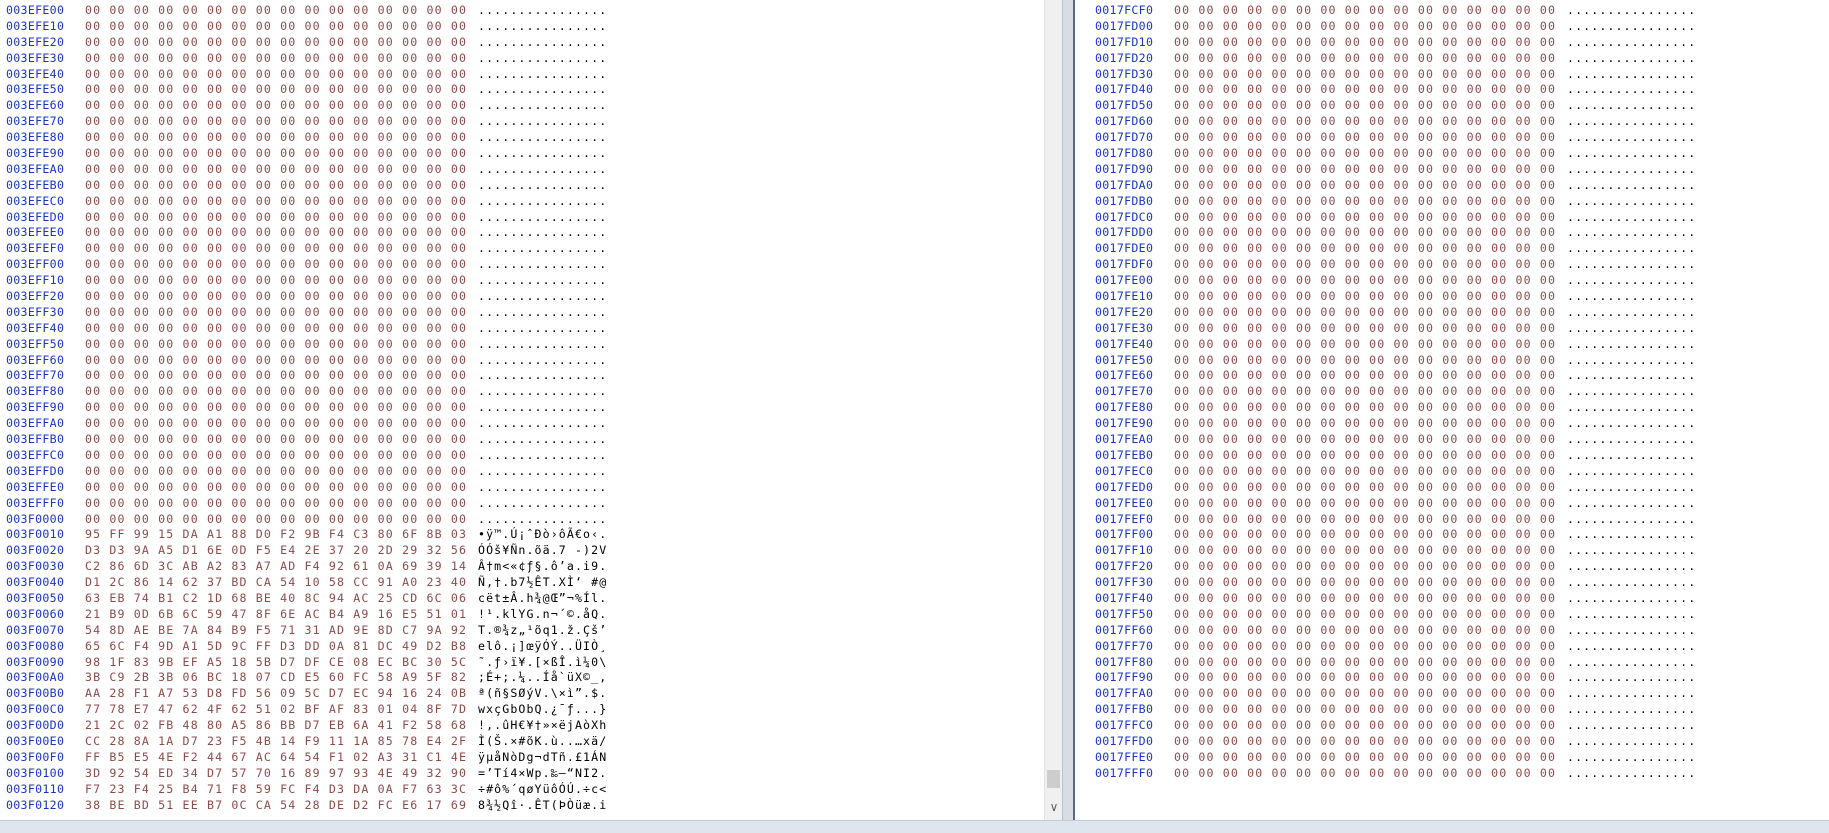 The height and width of the screenshot is (833, 1829). Describe the element at coordinates (542, 678) in the screenshot. I see `ascii-text: ;É+;.¼..Íå`üX©_‚` at that location.